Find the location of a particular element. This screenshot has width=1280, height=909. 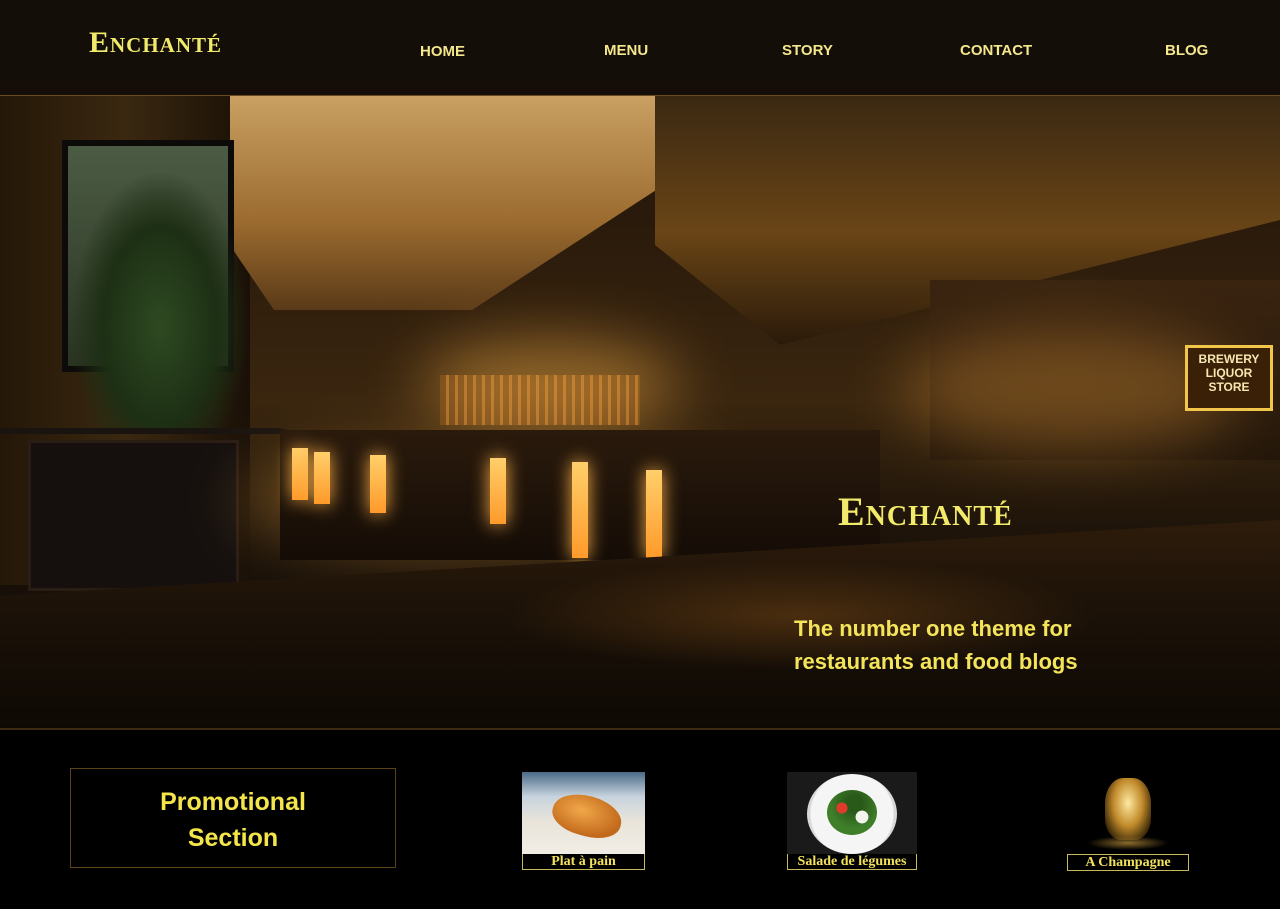

site-logo: Enchanté is located at coordinates (155, 43).